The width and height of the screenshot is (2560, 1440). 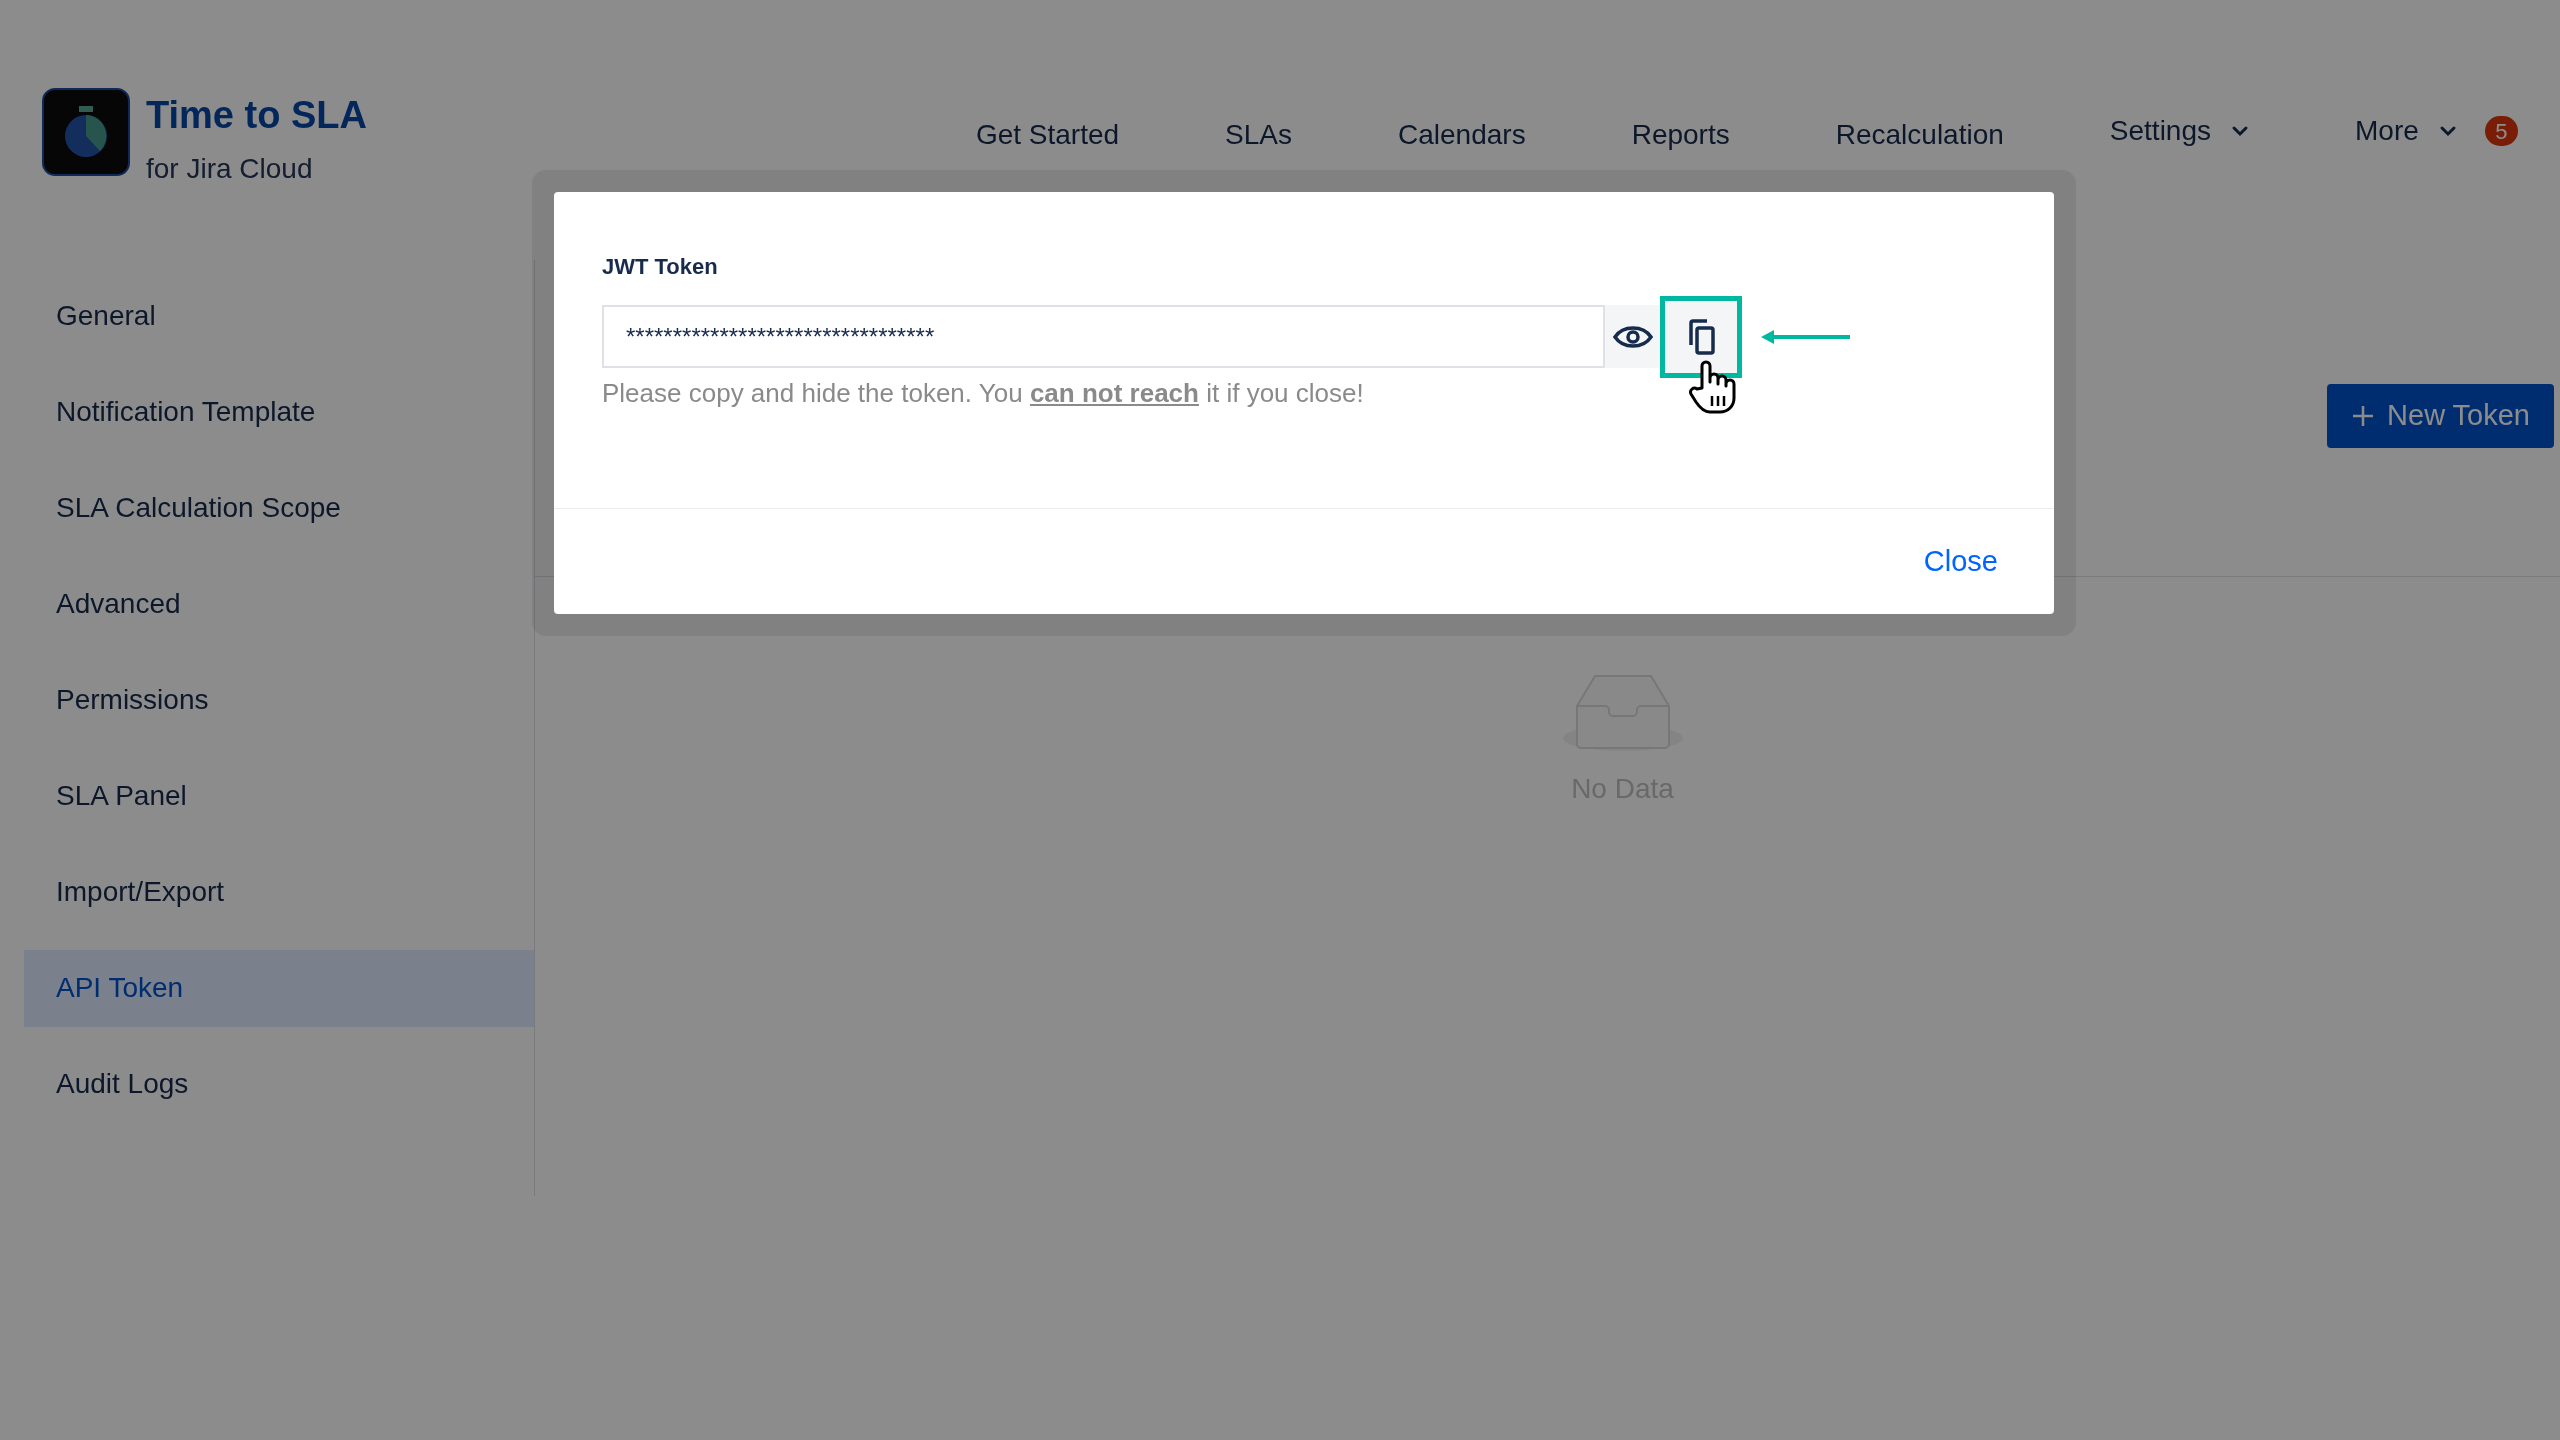 I want to click on copy-icon, so click(x=1701, y=336).